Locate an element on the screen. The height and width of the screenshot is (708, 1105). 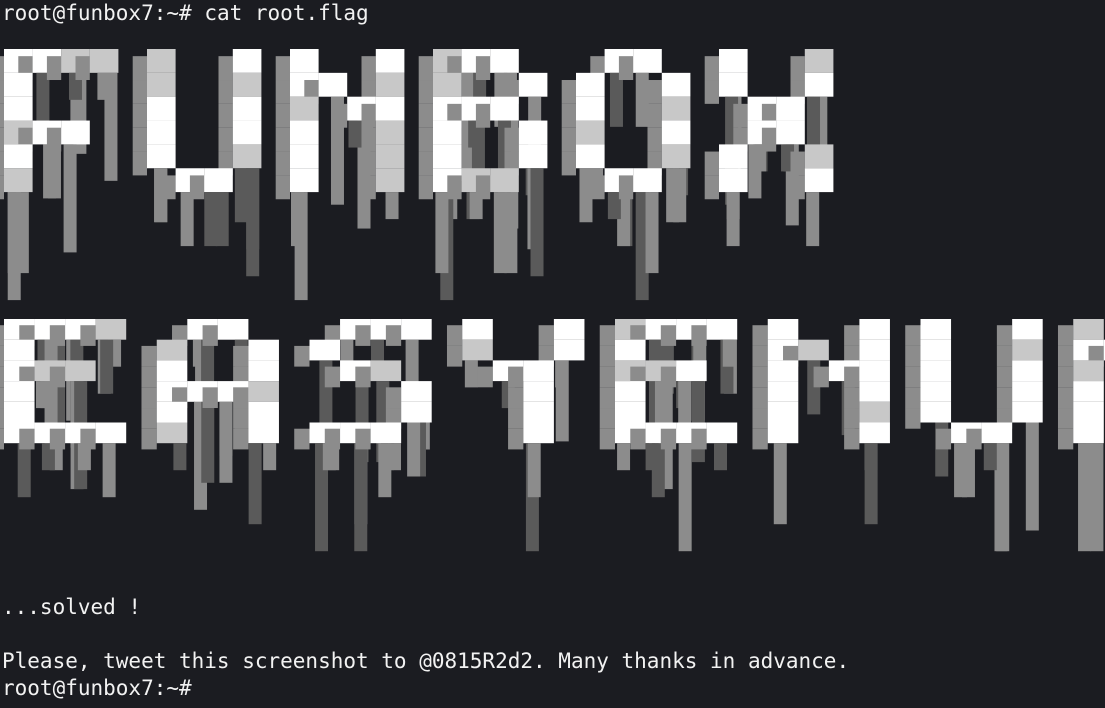
prompt-line: root@funbox7:~# is located at coordinates (97, 688).